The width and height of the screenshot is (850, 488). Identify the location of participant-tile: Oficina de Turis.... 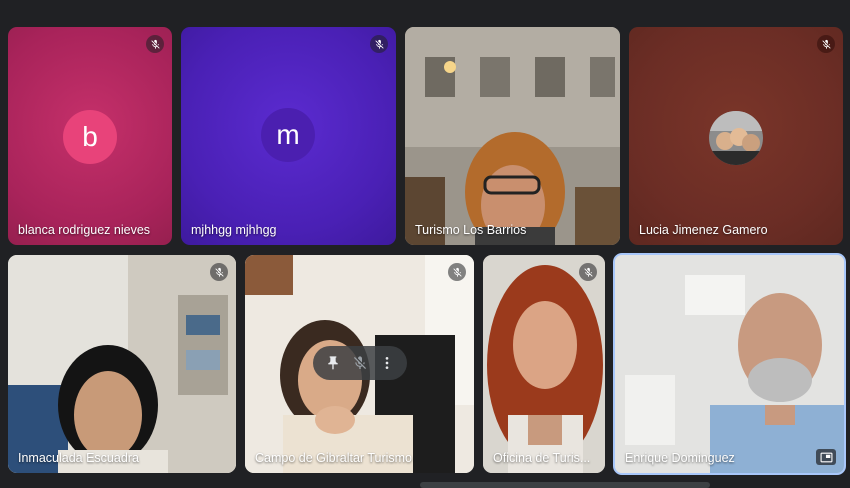
(544, 364).